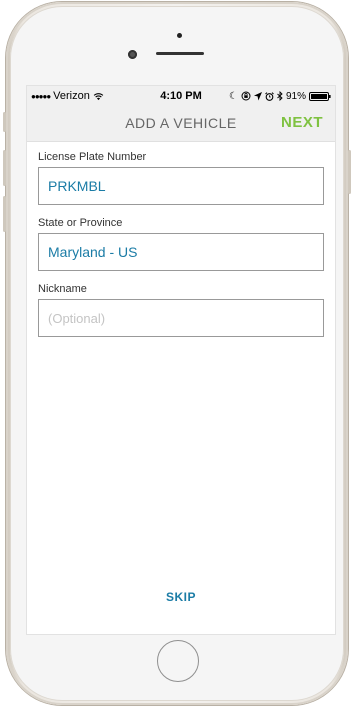 The height and width of the screenshot is (707, 354). Describe the element at coordinates (80, 223) in the screenshot. I see `state-province-label: State or Province` at that location.